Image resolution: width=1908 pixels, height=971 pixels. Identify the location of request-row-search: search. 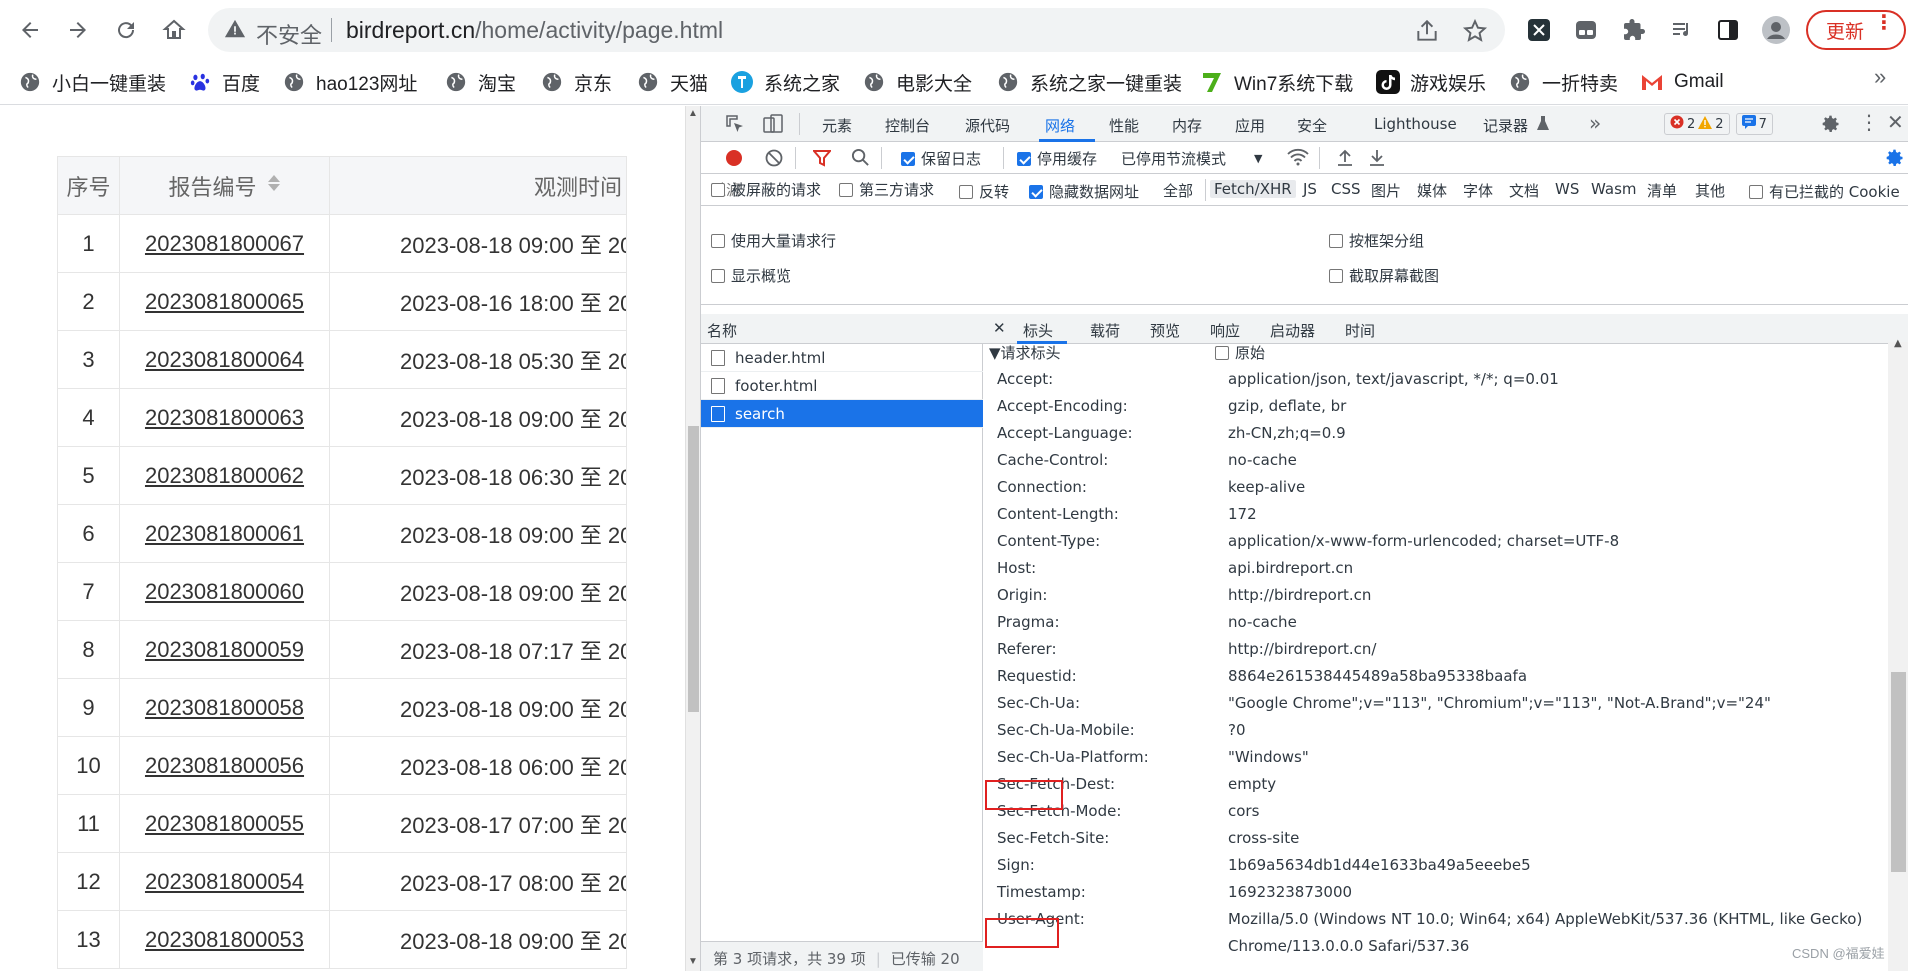
(842, 414).